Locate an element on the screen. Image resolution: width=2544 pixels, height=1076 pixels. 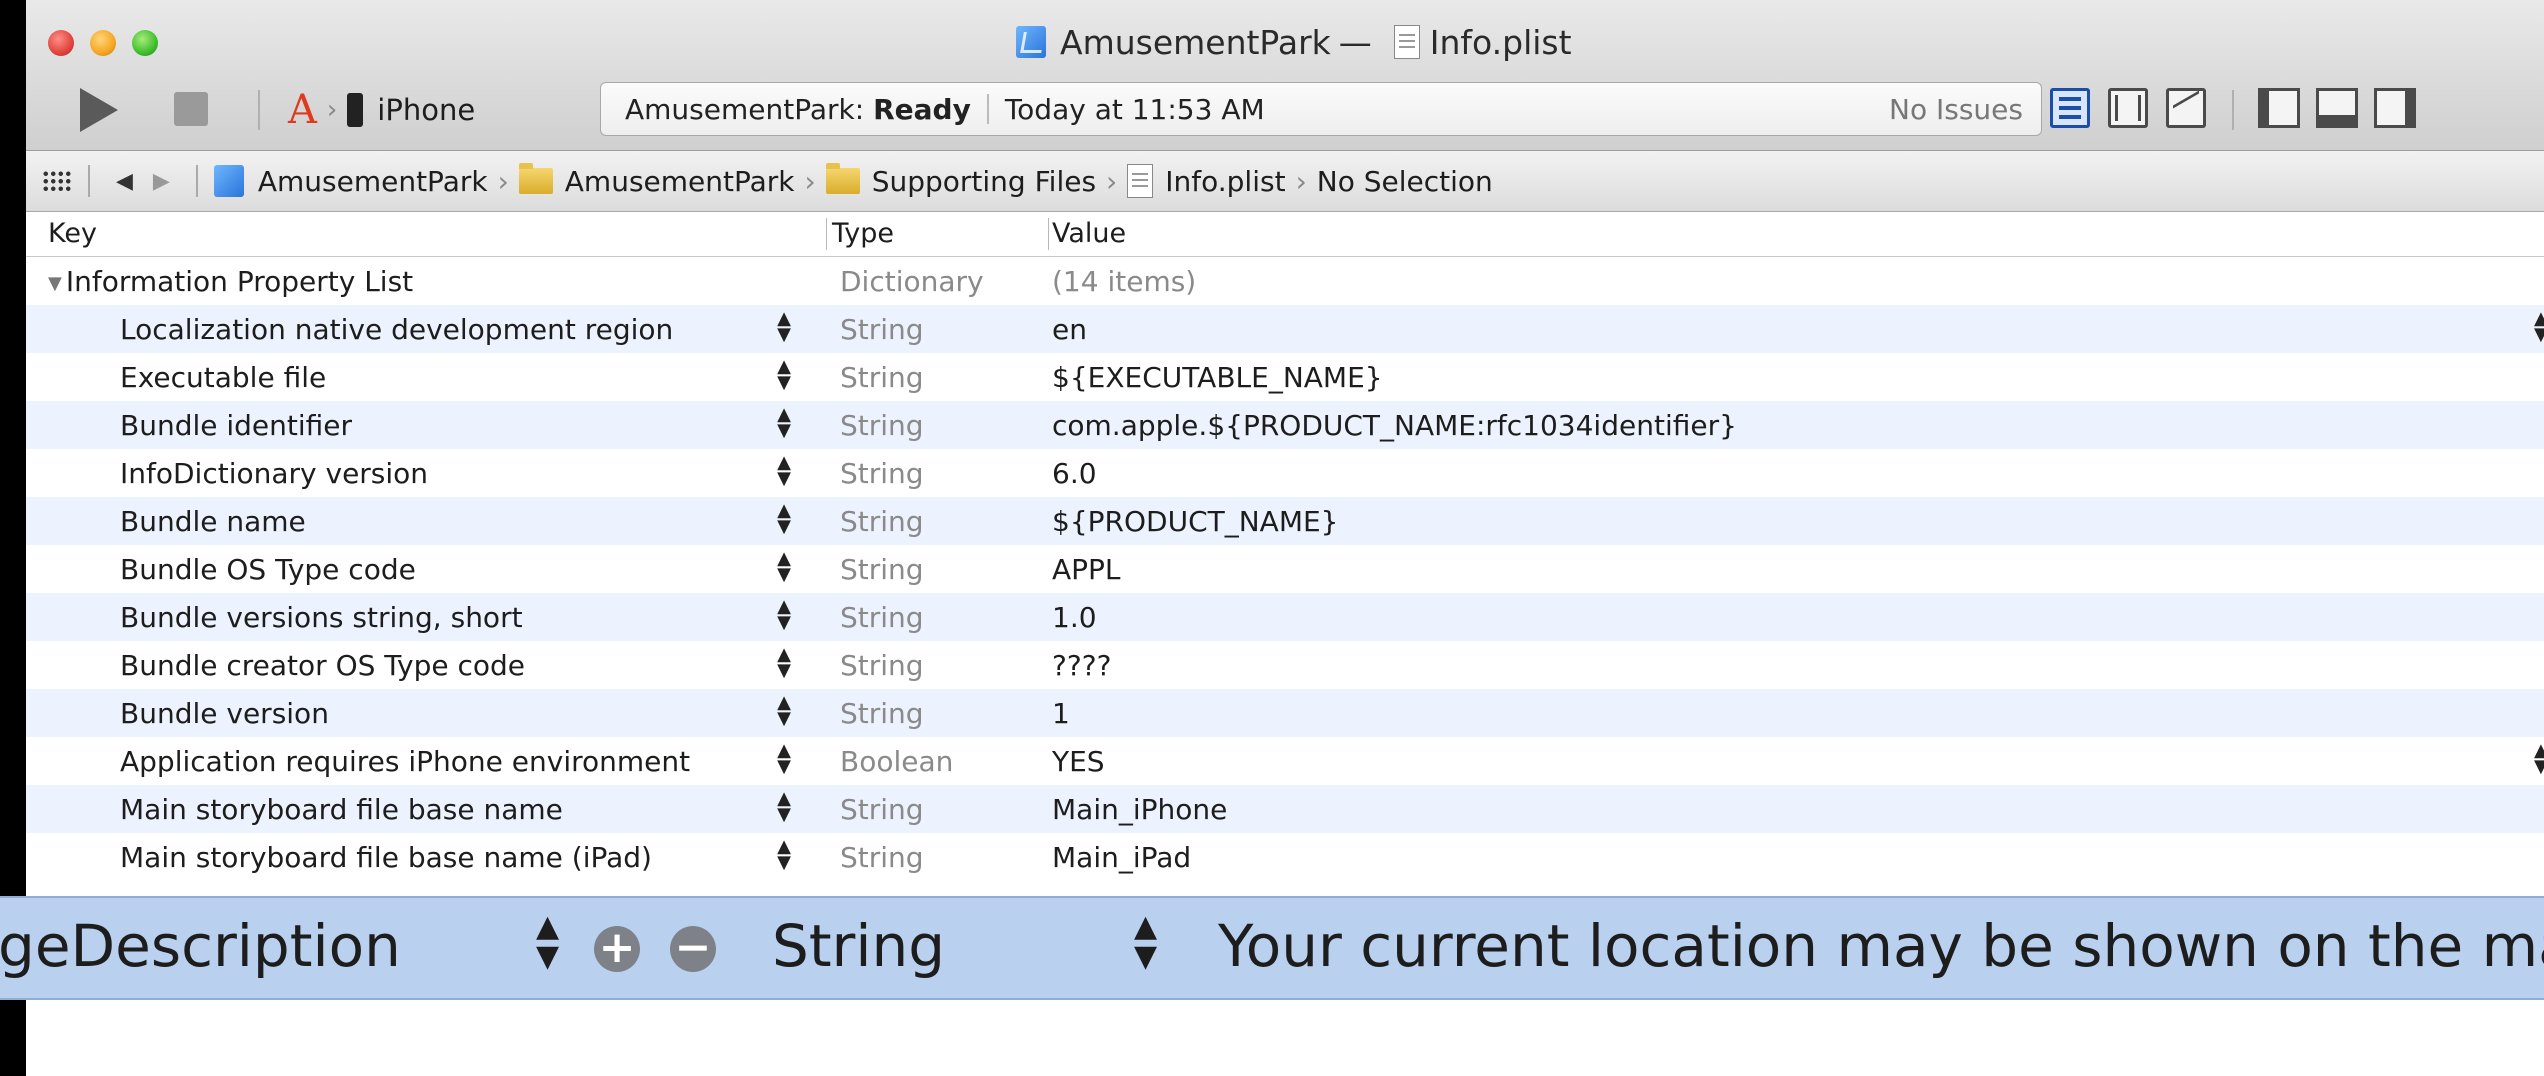
scheme-selector: A › iPhone is located at coordinates (381, 110).